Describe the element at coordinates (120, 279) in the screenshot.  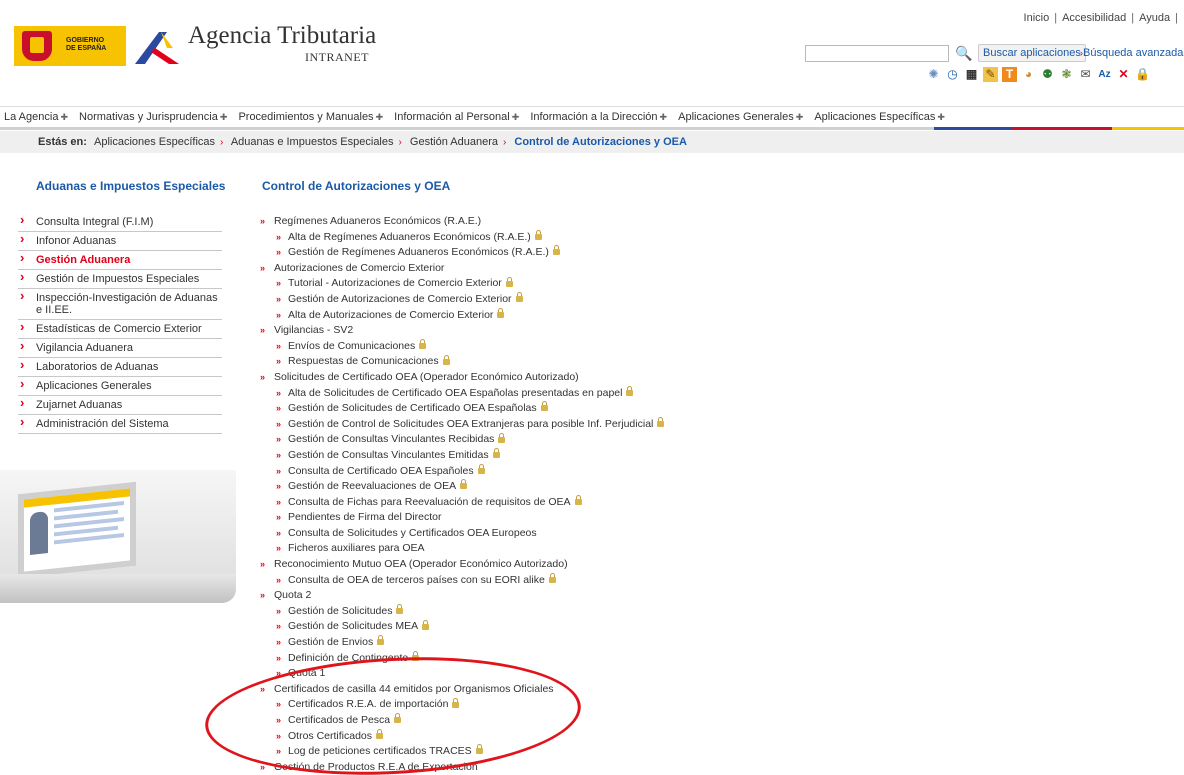
I see `sidebar-item: Gestión de Impuestos Especiales` at that location.